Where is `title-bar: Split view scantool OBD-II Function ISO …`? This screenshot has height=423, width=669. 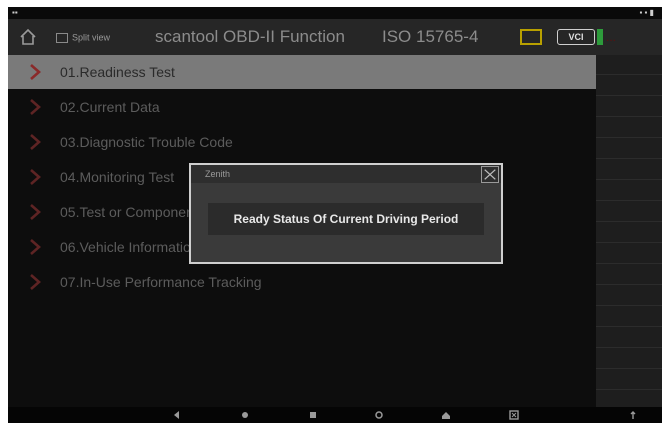
title-bar: Split view scantool OBD-II Function ISO … is located at coordinates (335, 37).